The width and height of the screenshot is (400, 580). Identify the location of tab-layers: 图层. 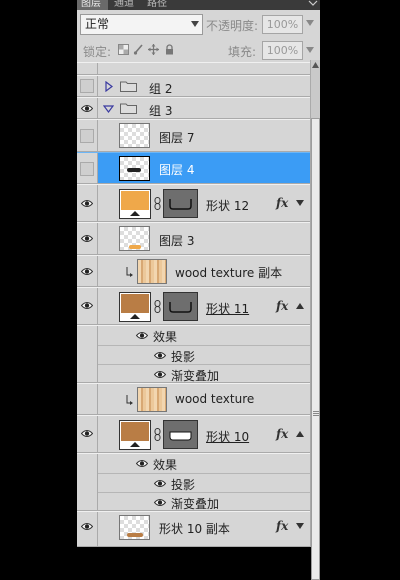
(92, 5).